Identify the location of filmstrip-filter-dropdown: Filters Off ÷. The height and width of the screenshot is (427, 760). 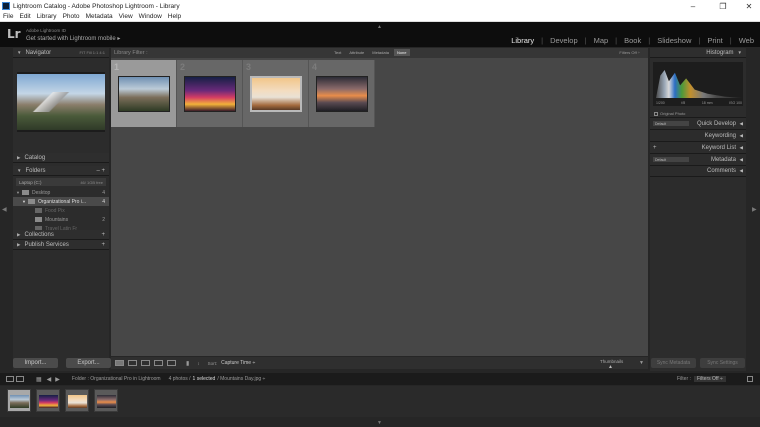
(710, 379).